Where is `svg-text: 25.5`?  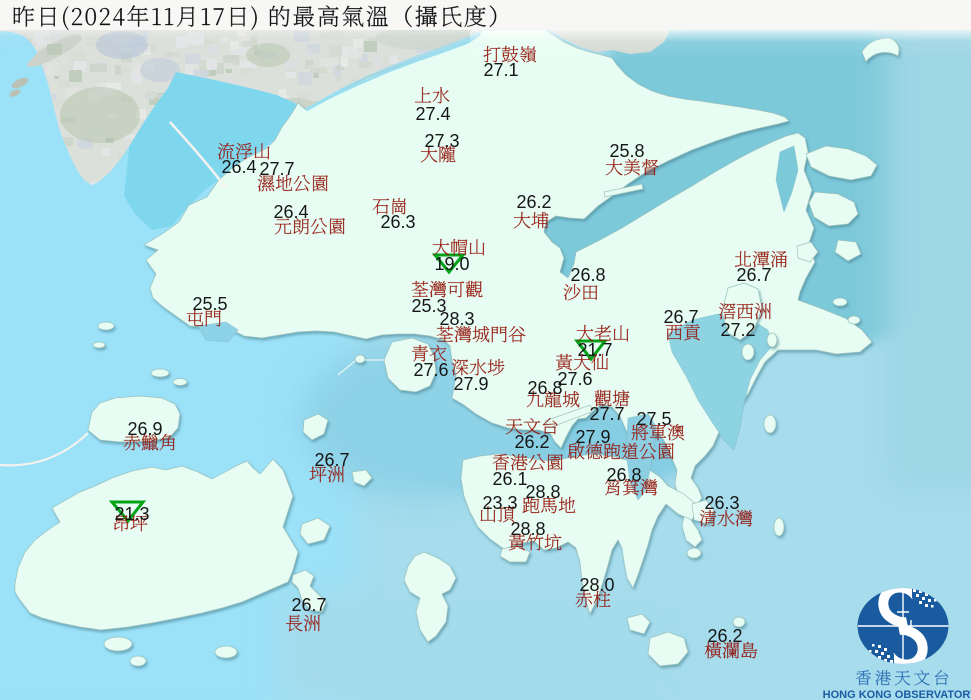 svg-text: 25.5 is located at coordinates (209, 304).